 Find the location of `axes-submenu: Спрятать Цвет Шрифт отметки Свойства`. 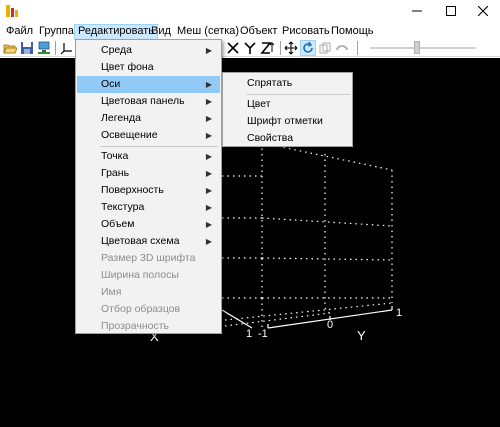

axes-submenu: Спрятать Цвет Шрифт отметки Свойства is located at coordinates (287, 109).